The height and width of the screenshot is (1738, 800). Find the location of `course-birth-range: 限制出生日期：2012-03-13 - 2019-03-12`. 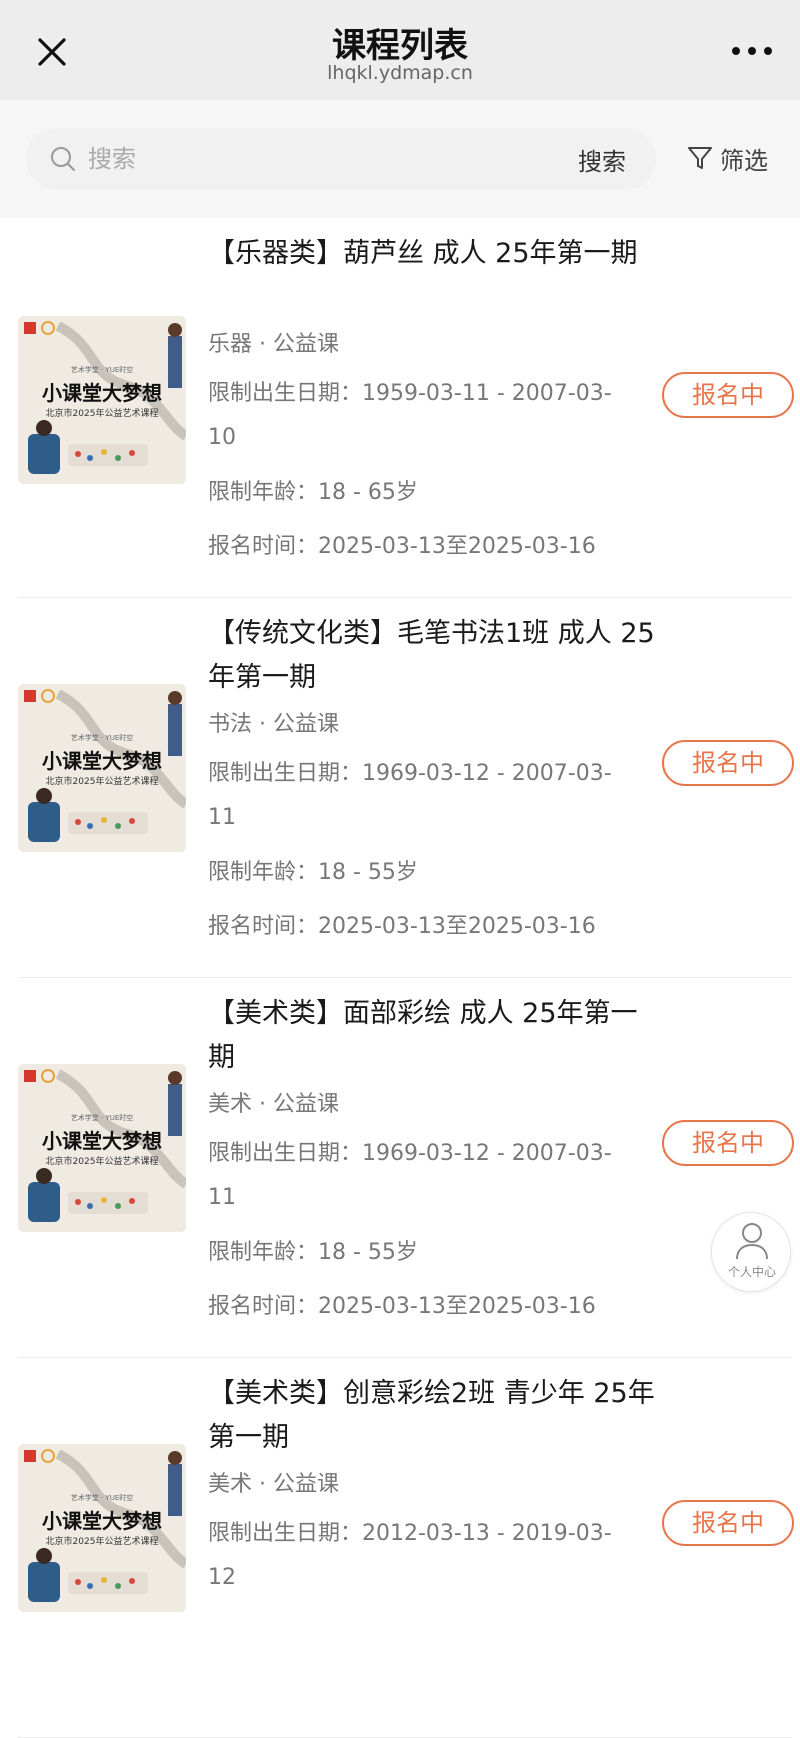

course-birth-range: 限制出生日期：2012-03-13 - 2019-03-12 is located at coordinates (410, 1555).